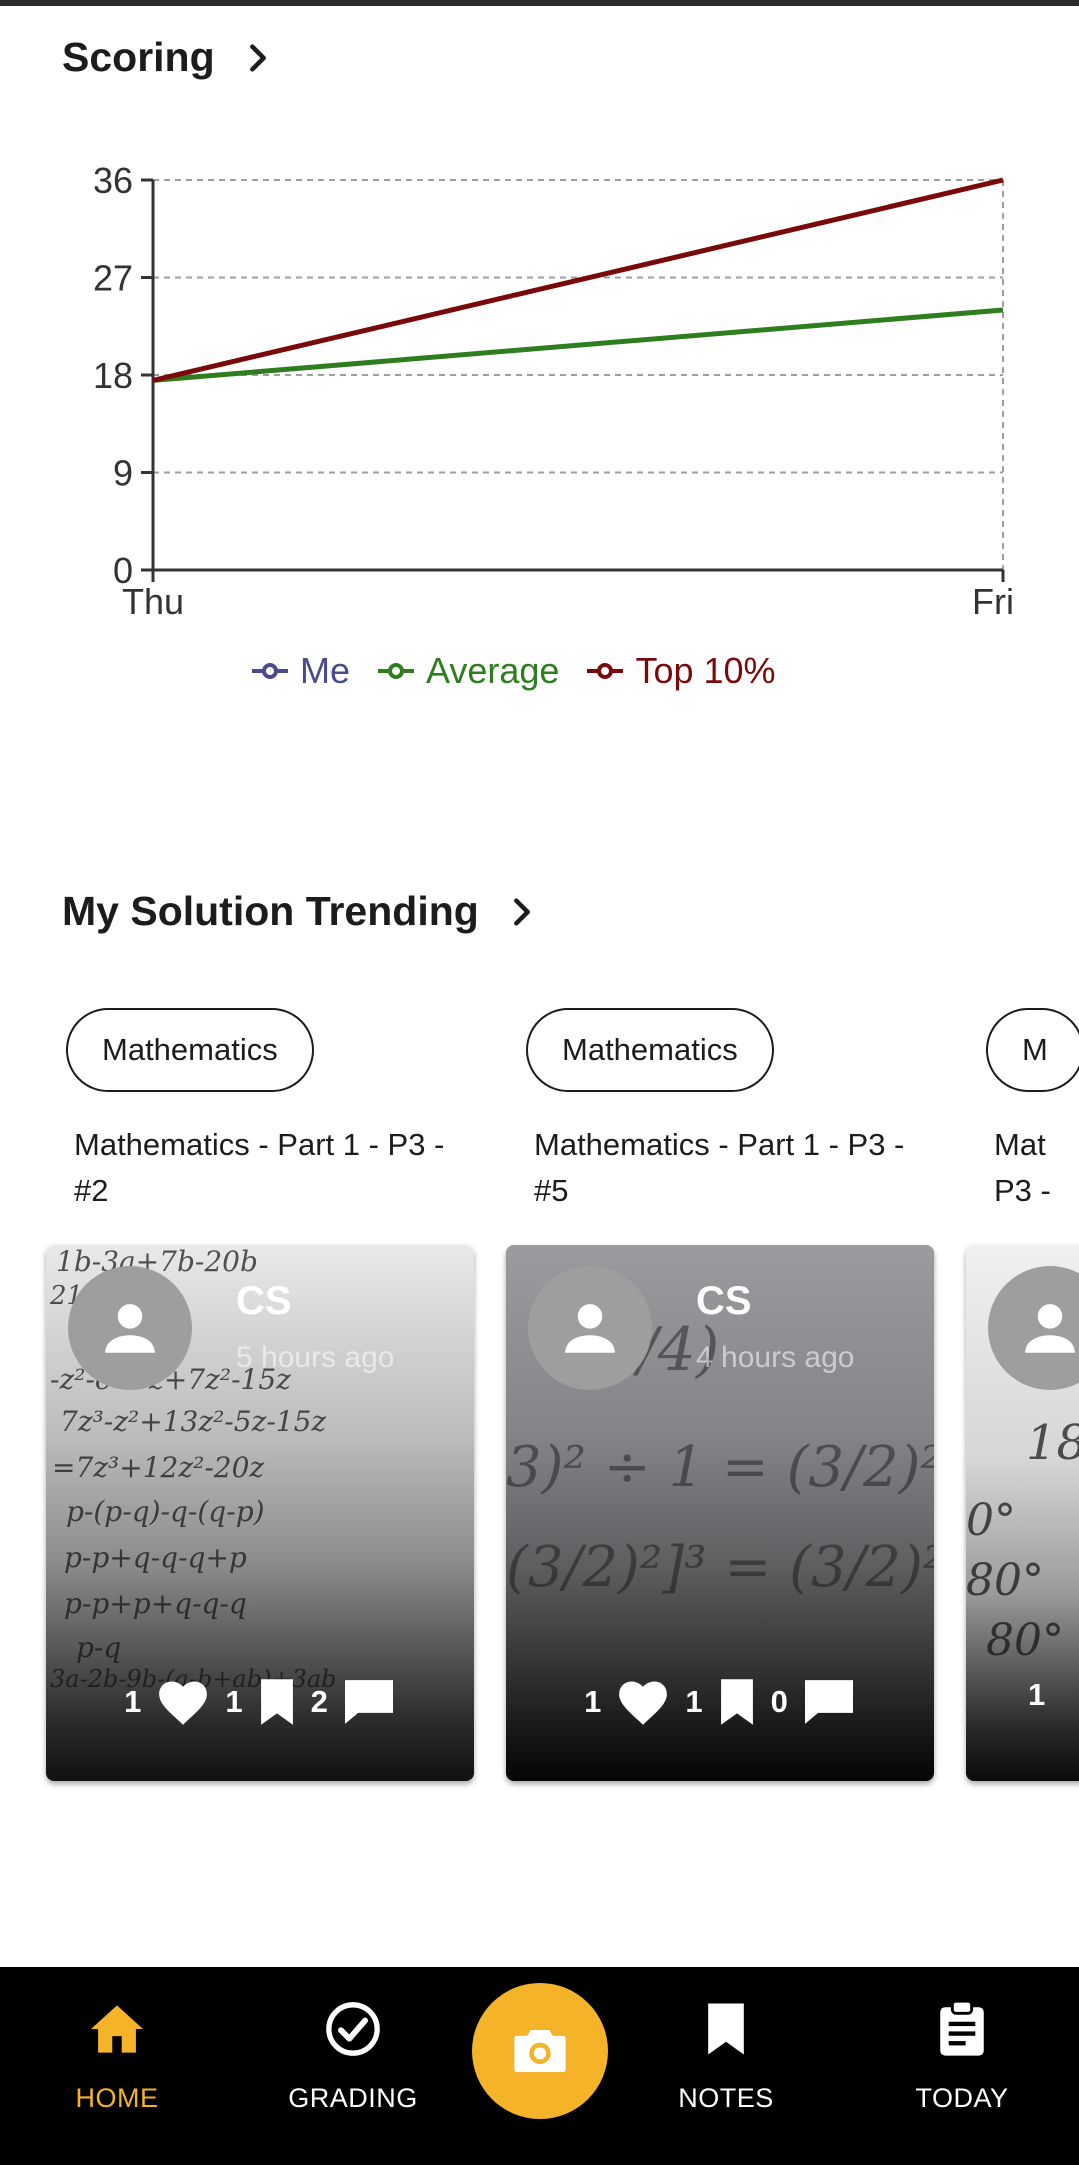 This screenshot has height=2165, width=1079. I want to click on legend-item-me: Me, so click(300, 671).